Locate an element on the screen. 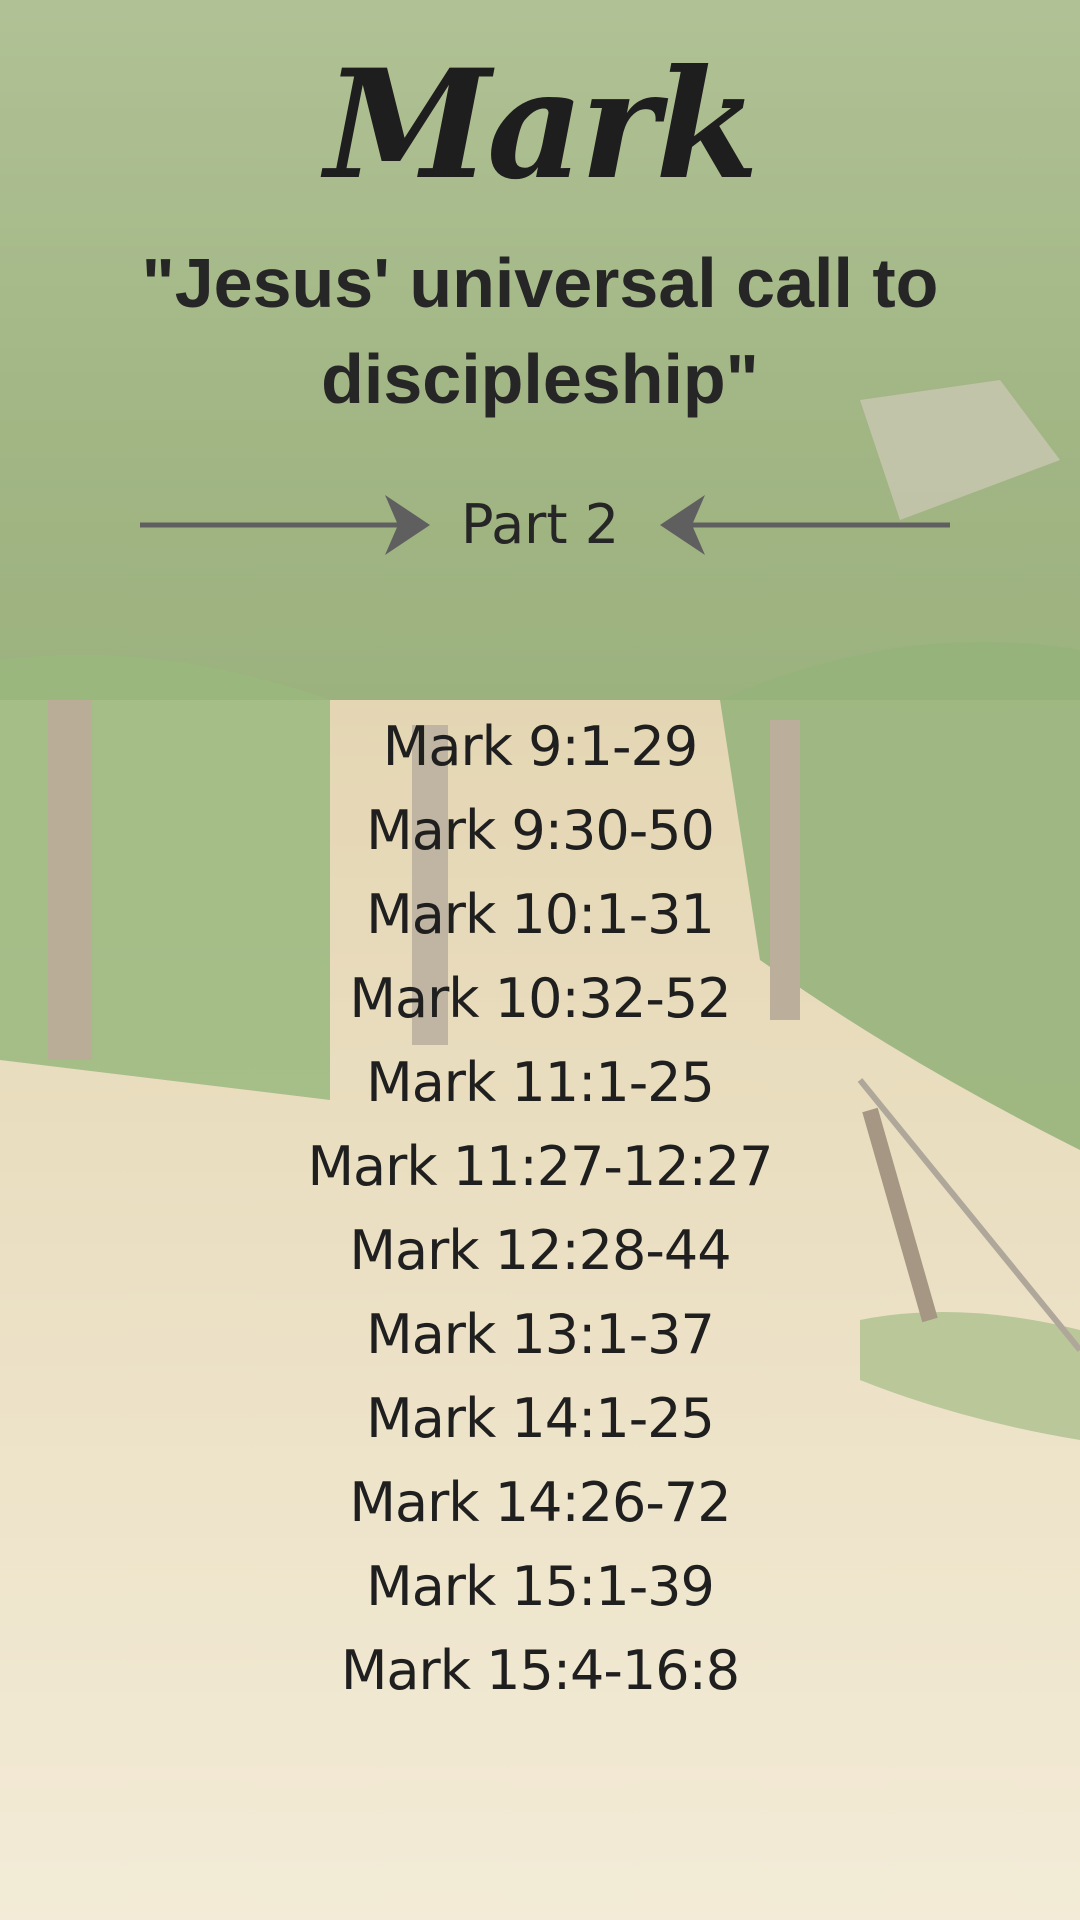  part-heading: Part 2 is located at coordinates (540, 525).